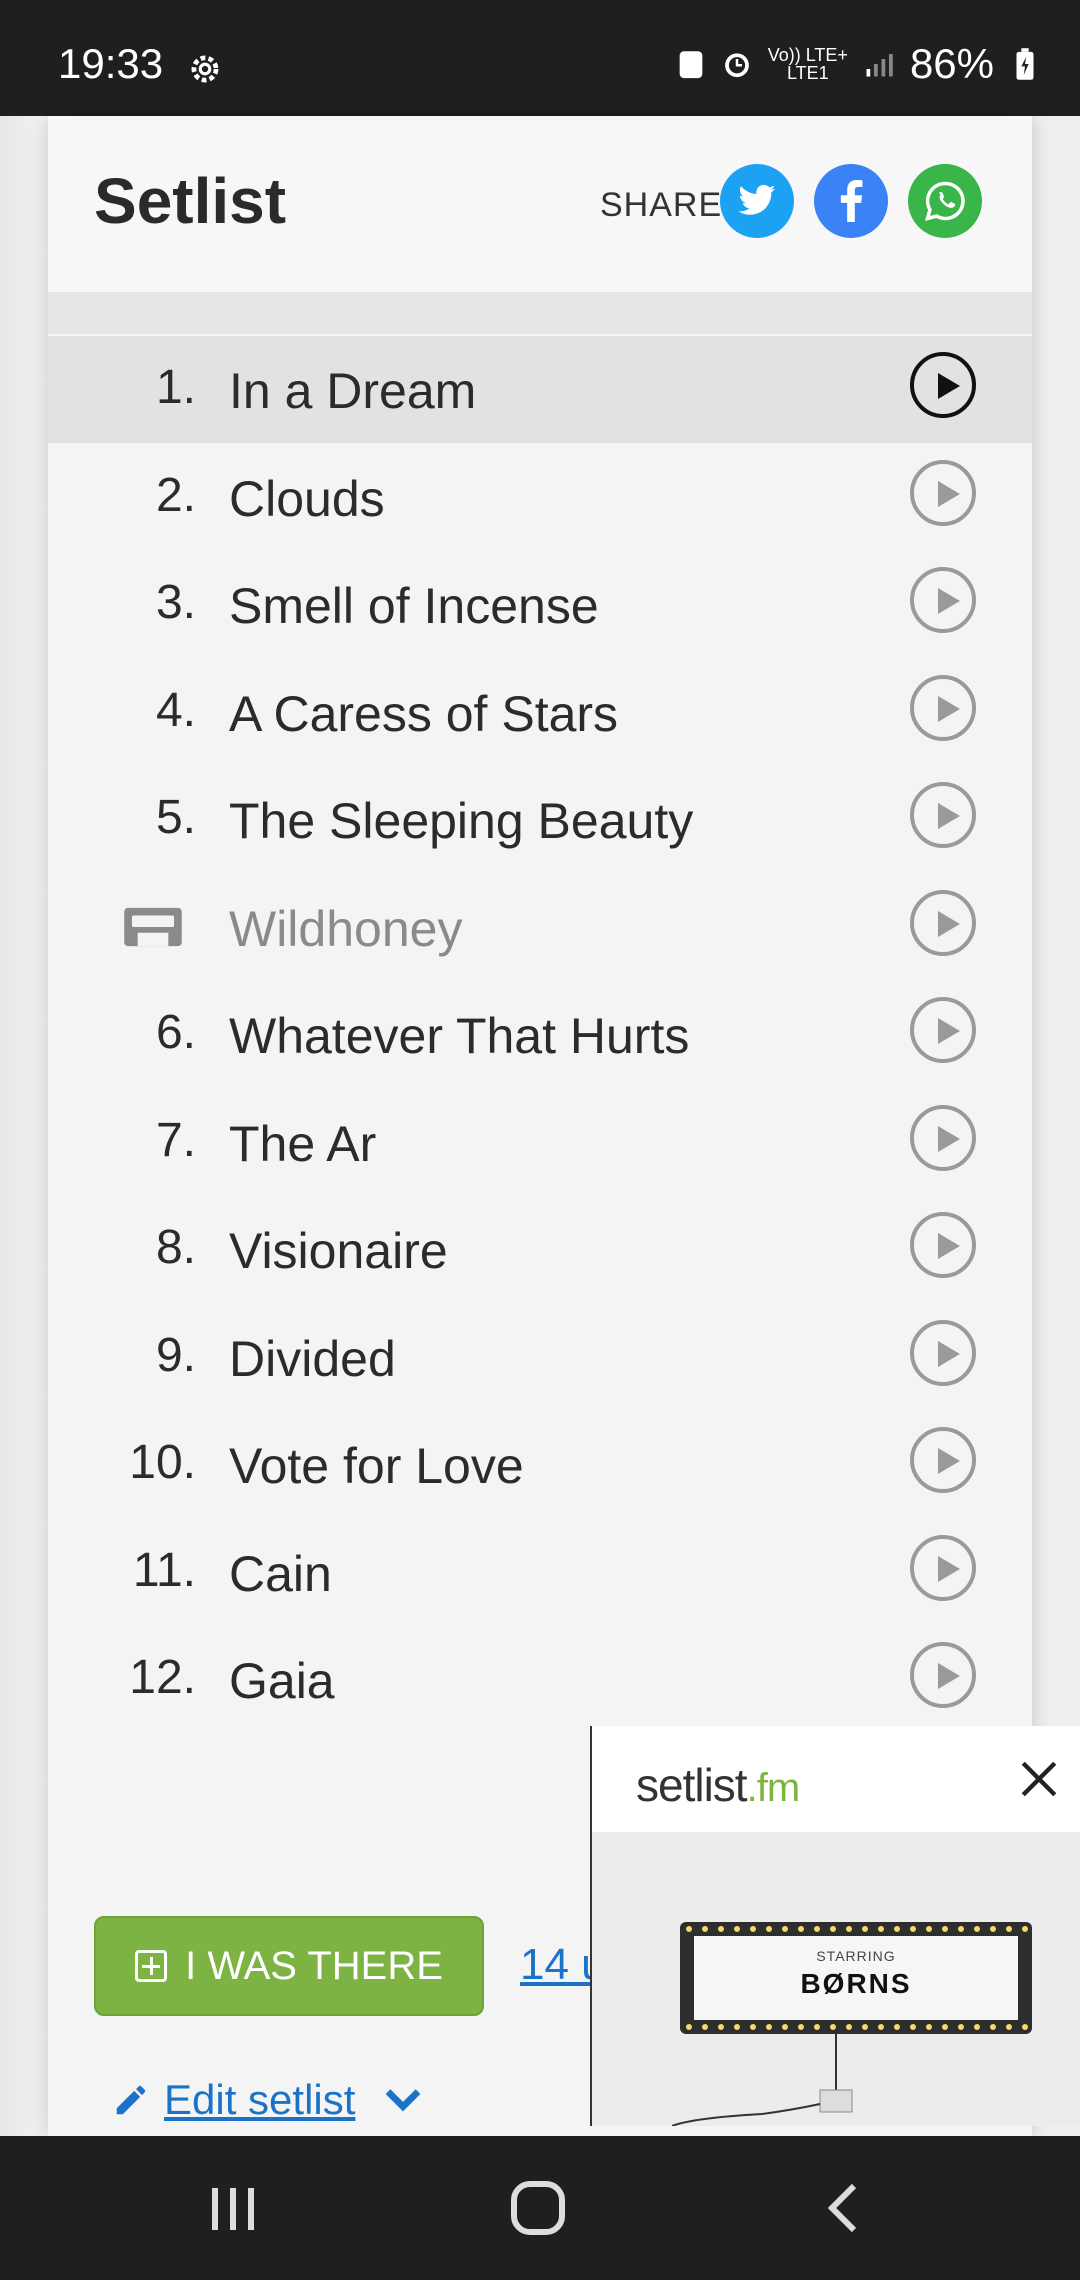 The image size is (1080, 2280). I want to click on song-number: 7., so click(175, 1140).